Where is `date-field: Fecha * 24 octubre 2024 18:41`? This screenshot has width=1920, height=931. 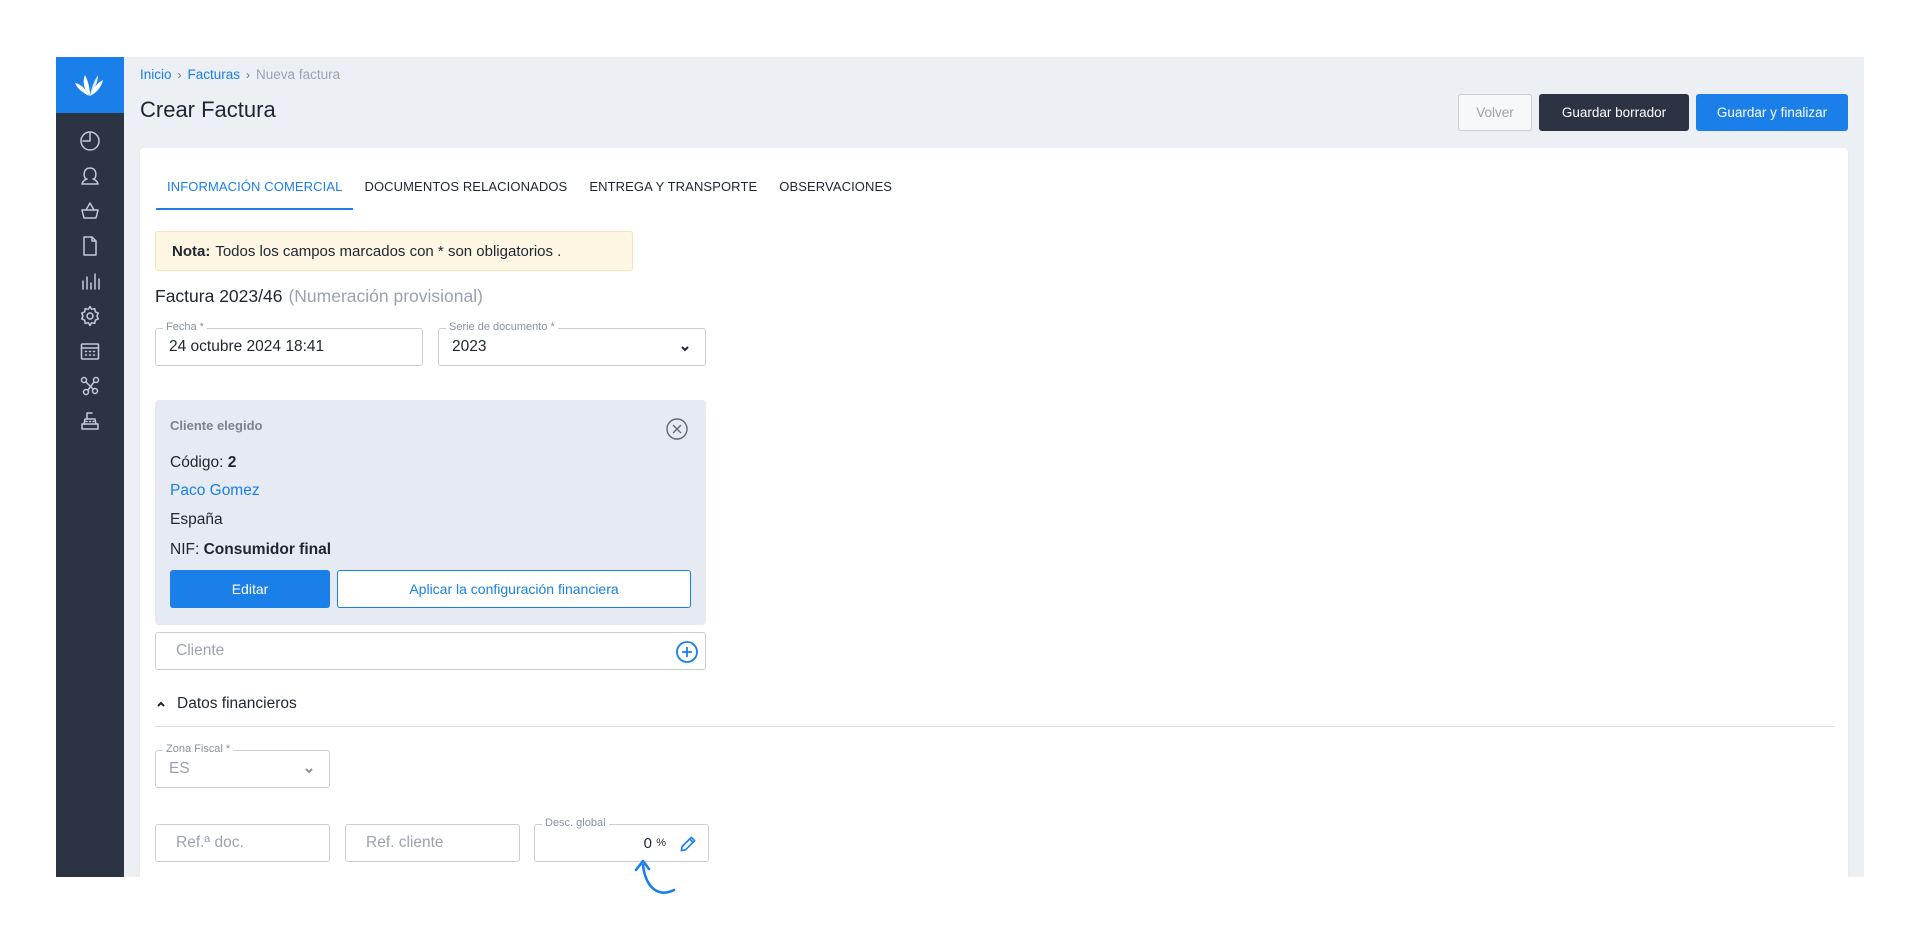 date-field: Fecha * 24 octubre 2024 18:41 is located at coordinates (289, 343).